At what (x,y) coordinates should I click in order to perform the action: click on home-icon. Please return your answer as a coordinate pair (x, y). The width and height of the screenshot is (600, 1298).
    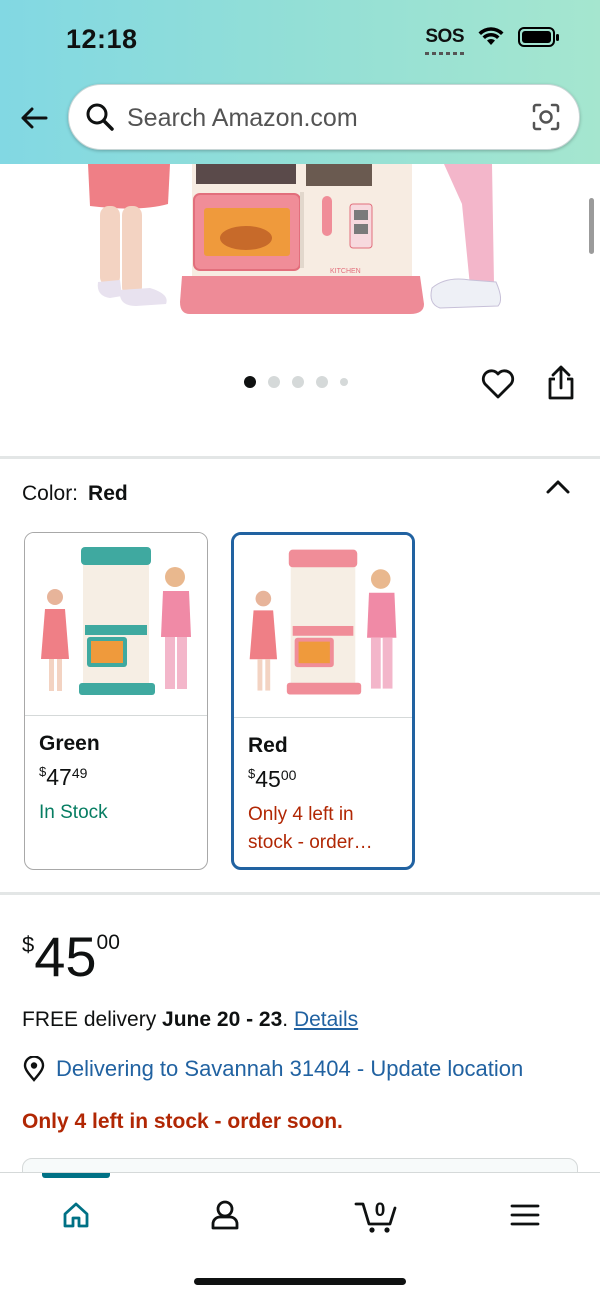
    Looking at the image, I should click on (76, 1215).